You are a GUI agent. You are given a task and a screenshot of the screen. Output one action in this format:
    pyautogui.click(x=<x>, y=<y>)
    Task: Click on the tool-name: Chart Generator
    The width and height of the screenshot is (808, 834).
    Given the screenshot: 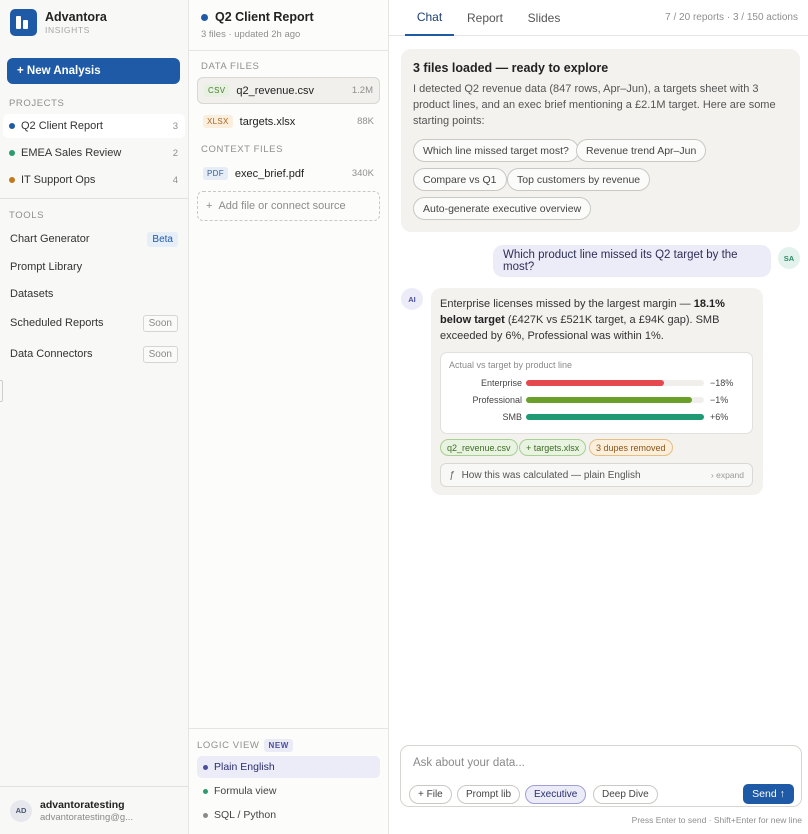 What is the action you would take?
    pyautogui.click(x=50, y=239)
    